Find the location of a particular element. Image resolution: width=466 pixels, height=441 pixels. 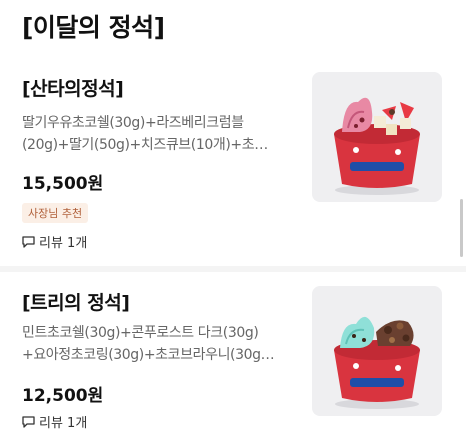

item-name: [트리의 정석] is located at coordinates (76, 303).